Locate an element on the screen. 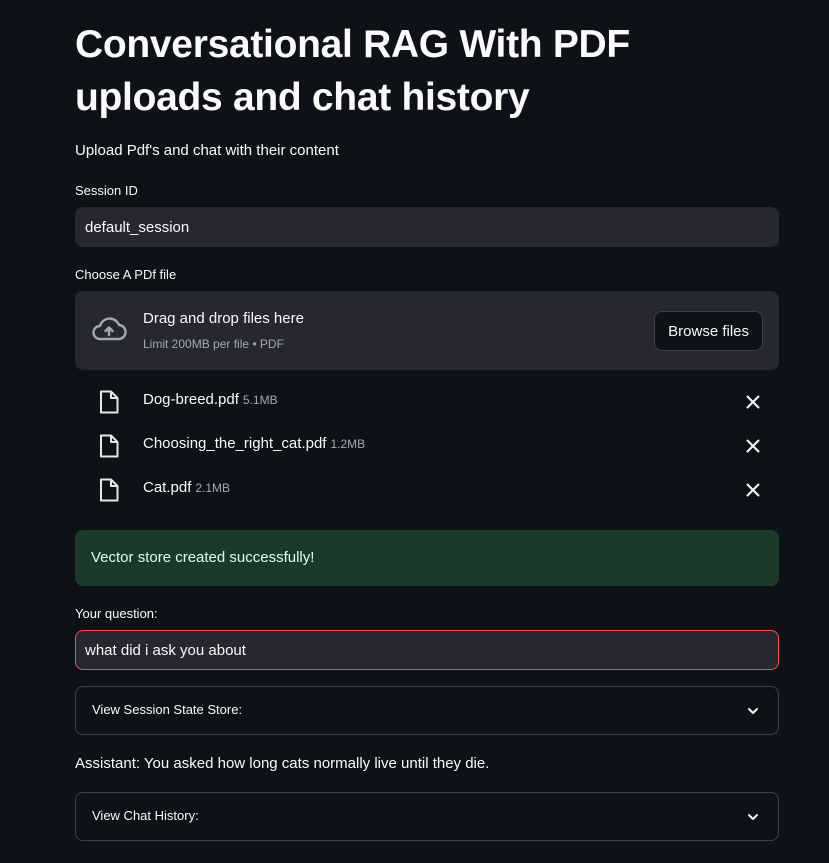  file-name: Cat.pdf 2.1MB is located at coordinates (186, 487).